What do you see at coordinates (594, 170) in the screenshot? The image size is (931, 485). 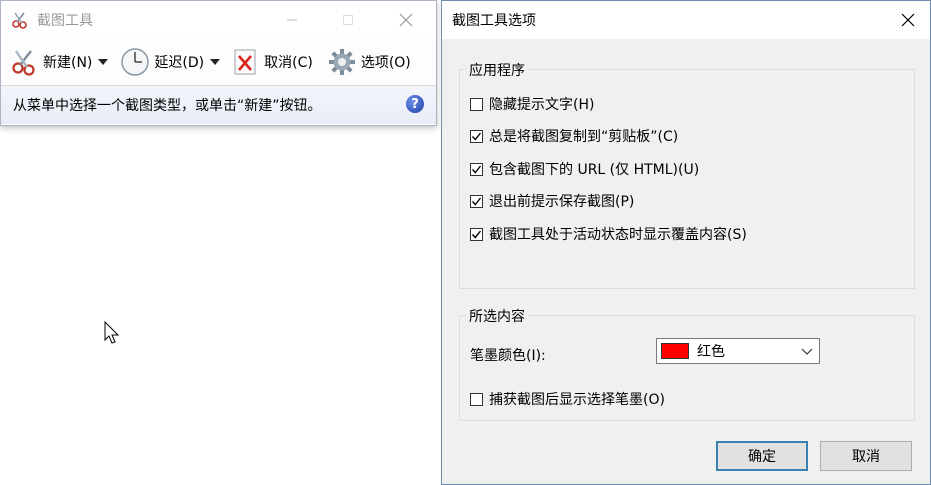 I see `include-url-label: 包含截图下的 URL (仅 HTML)(U)` at bounding box center [594, 170].